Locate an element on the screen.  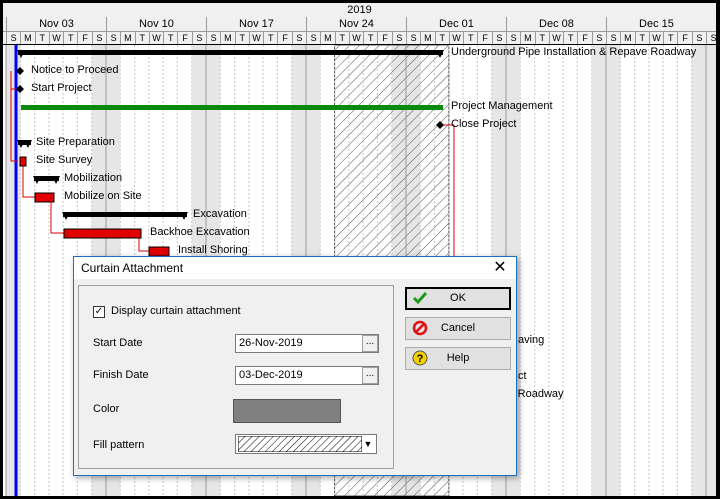
display-curtain-checkbox: ✓ is located at coordinates (99, 312).